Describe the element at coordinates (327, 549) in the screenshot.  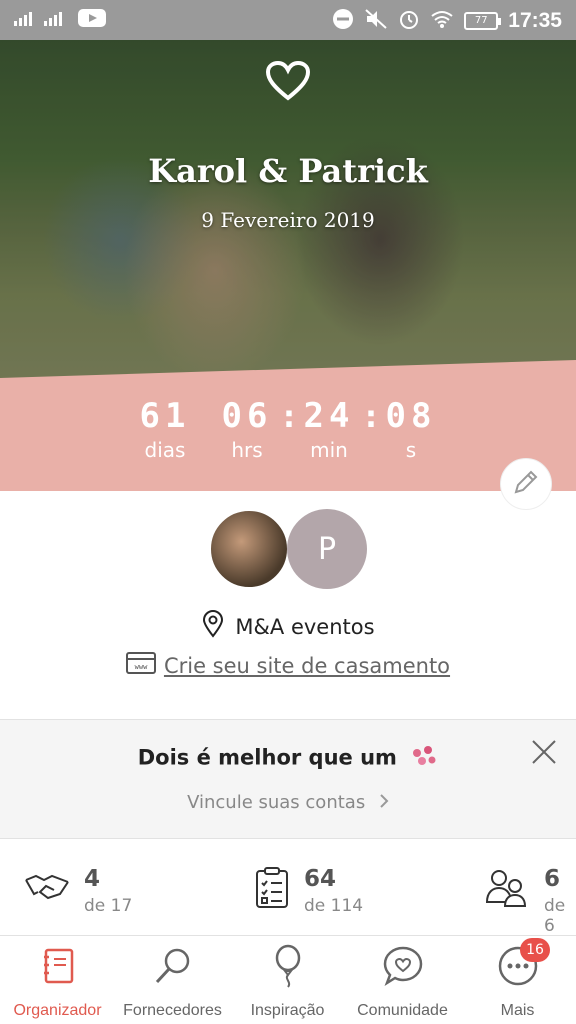
I see `partner-avatar: P` at that location.